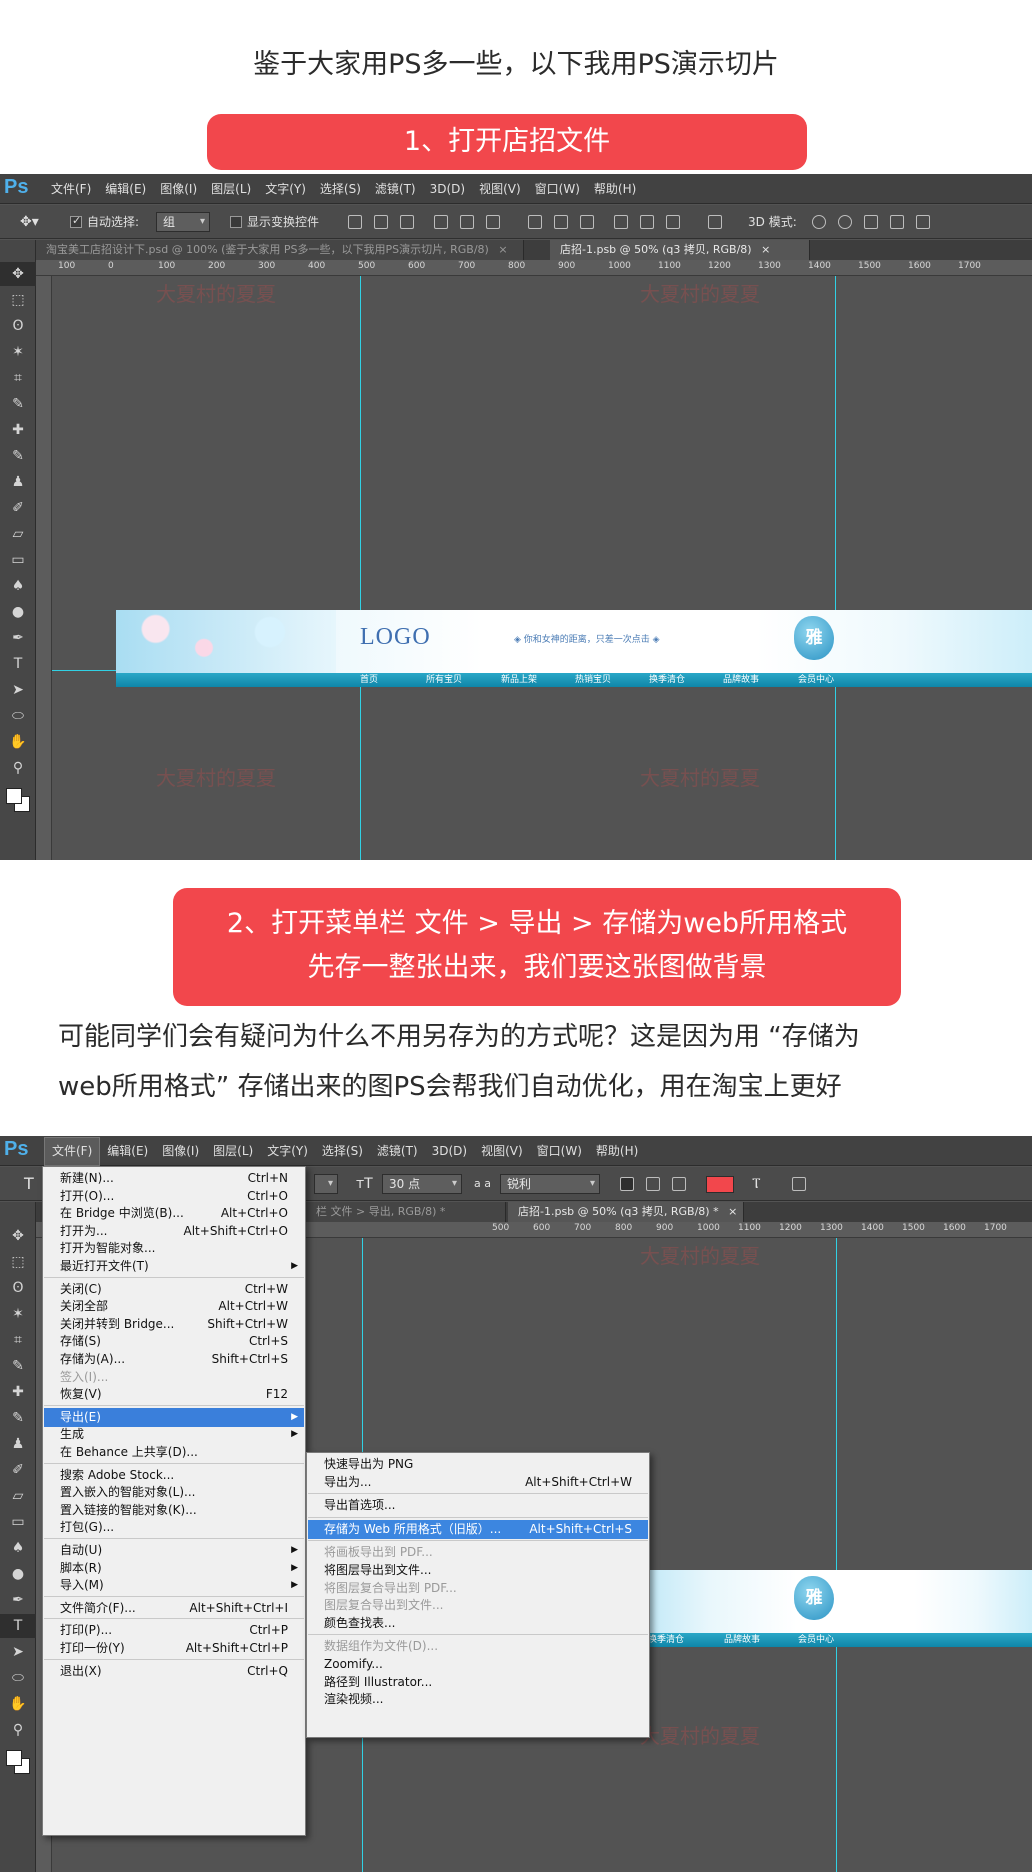 The image size is (1032, 1872). Describe the element at coordinates (174, 1341) in the screenshot. I see `file-menu-item: 存储(S) Ctrl+S` at that location.